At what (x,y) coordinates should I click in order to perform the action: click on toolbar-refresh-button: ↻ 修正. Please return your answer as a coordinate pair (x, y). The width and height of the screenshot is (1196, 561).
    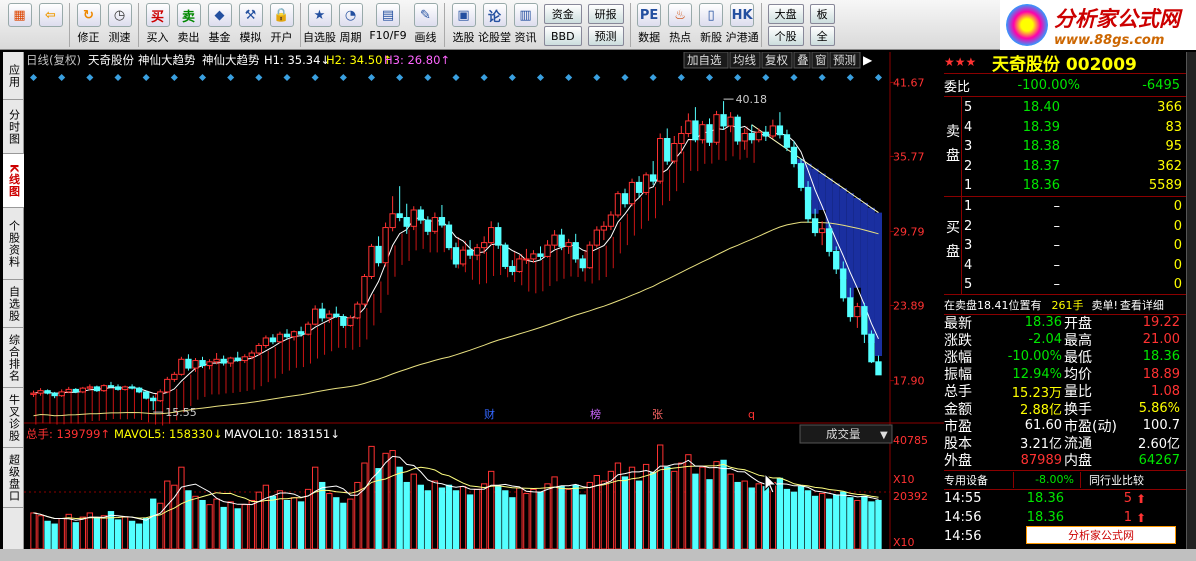
    Looking at the image, I should click on (88, 25).